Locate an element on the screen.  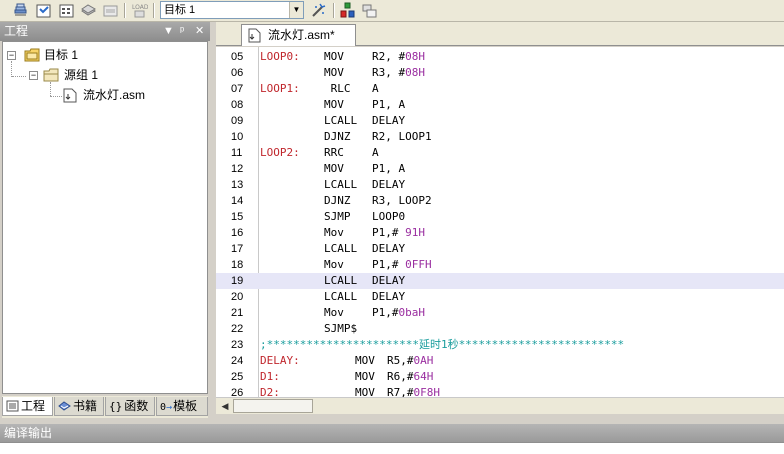
tree-item-target: 目标 1 is located at coordinates (61, 55).